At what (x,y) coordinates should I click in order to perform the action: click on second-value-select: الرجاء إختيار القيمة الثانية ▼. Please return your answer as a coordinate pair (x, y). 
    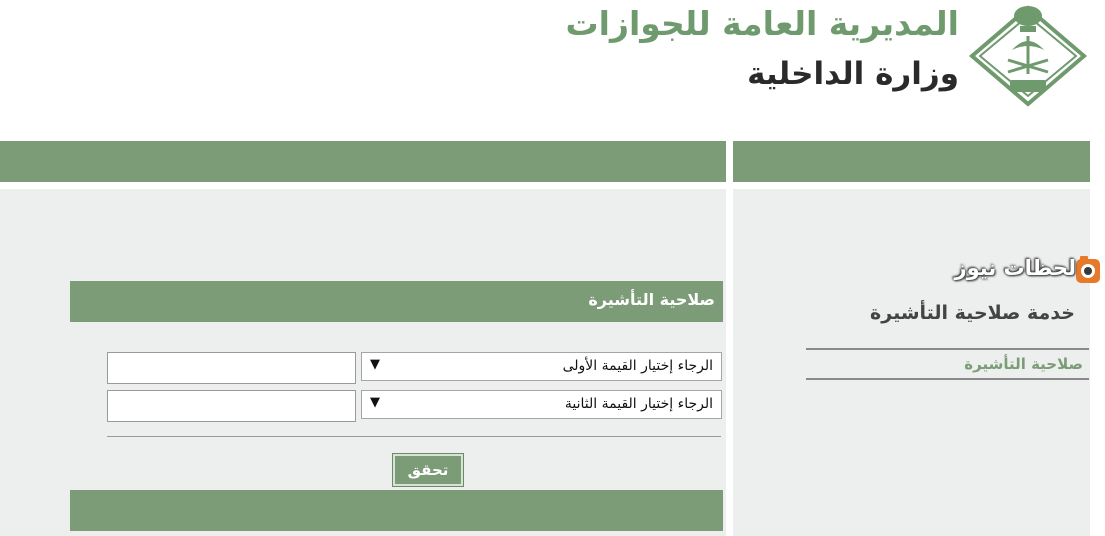
    Looking at the image, I should click on (541, 404).